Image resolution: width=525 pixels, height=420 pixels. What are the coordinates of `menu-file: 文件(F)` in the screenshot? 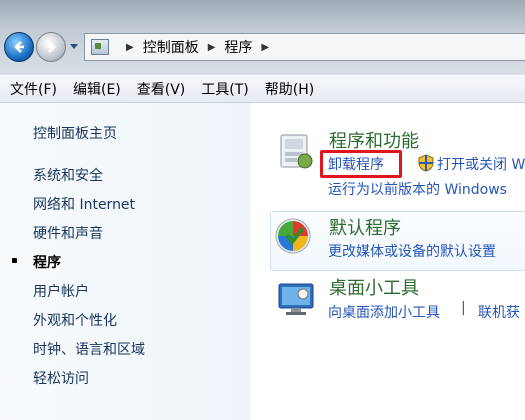 It's located at (33, 89).